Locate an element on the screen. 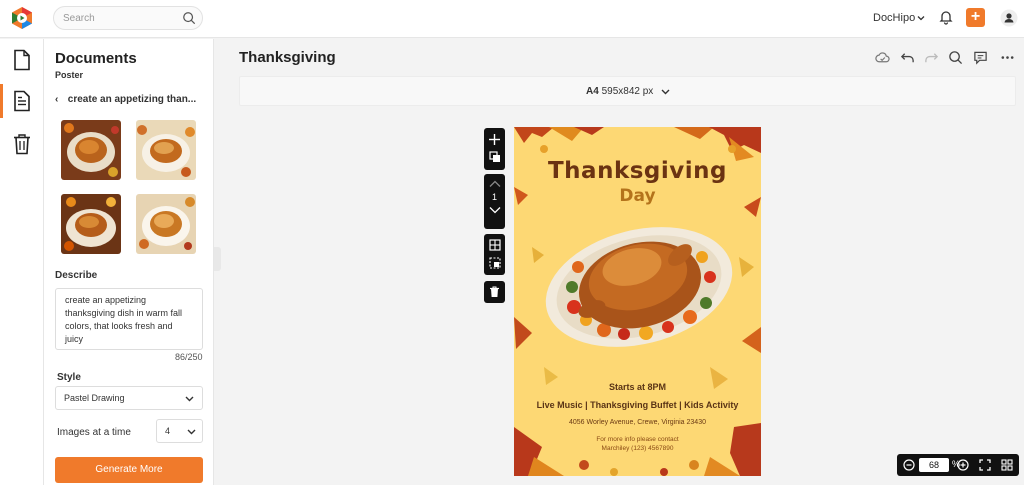  rail-trash is located at coordinates (22, 144).